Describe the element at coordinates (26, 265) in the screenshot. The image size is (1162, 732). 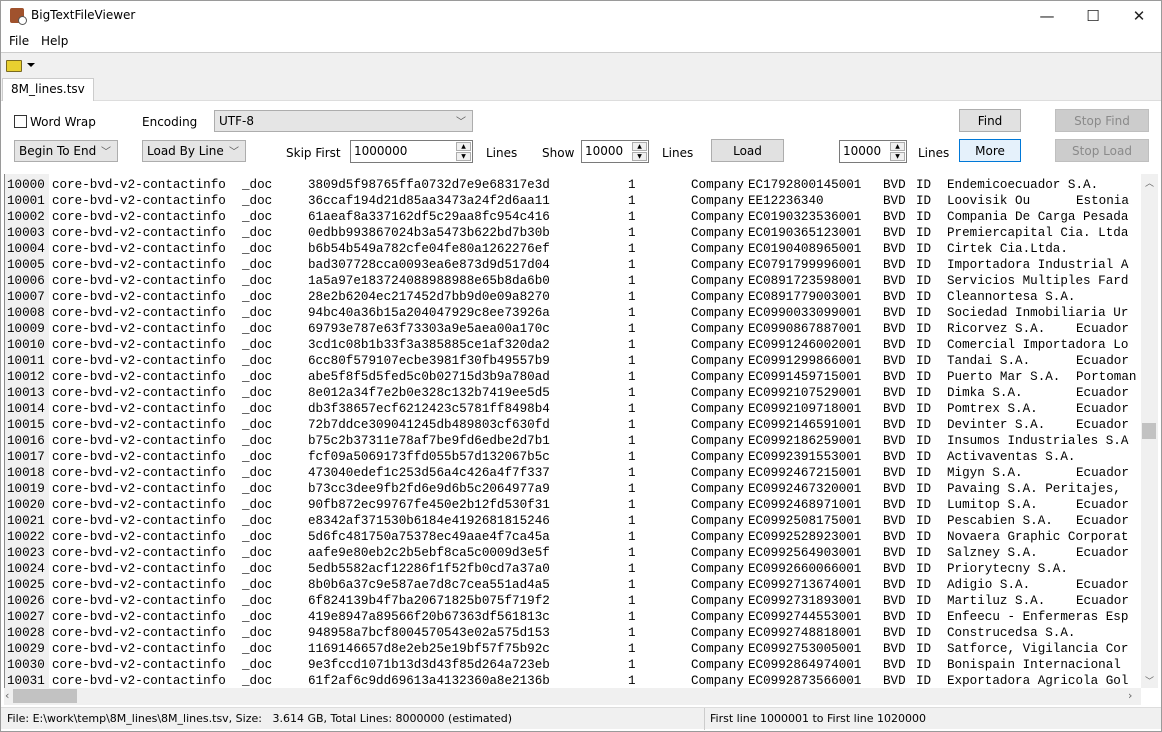
I see `line-number: 10005` at that location.